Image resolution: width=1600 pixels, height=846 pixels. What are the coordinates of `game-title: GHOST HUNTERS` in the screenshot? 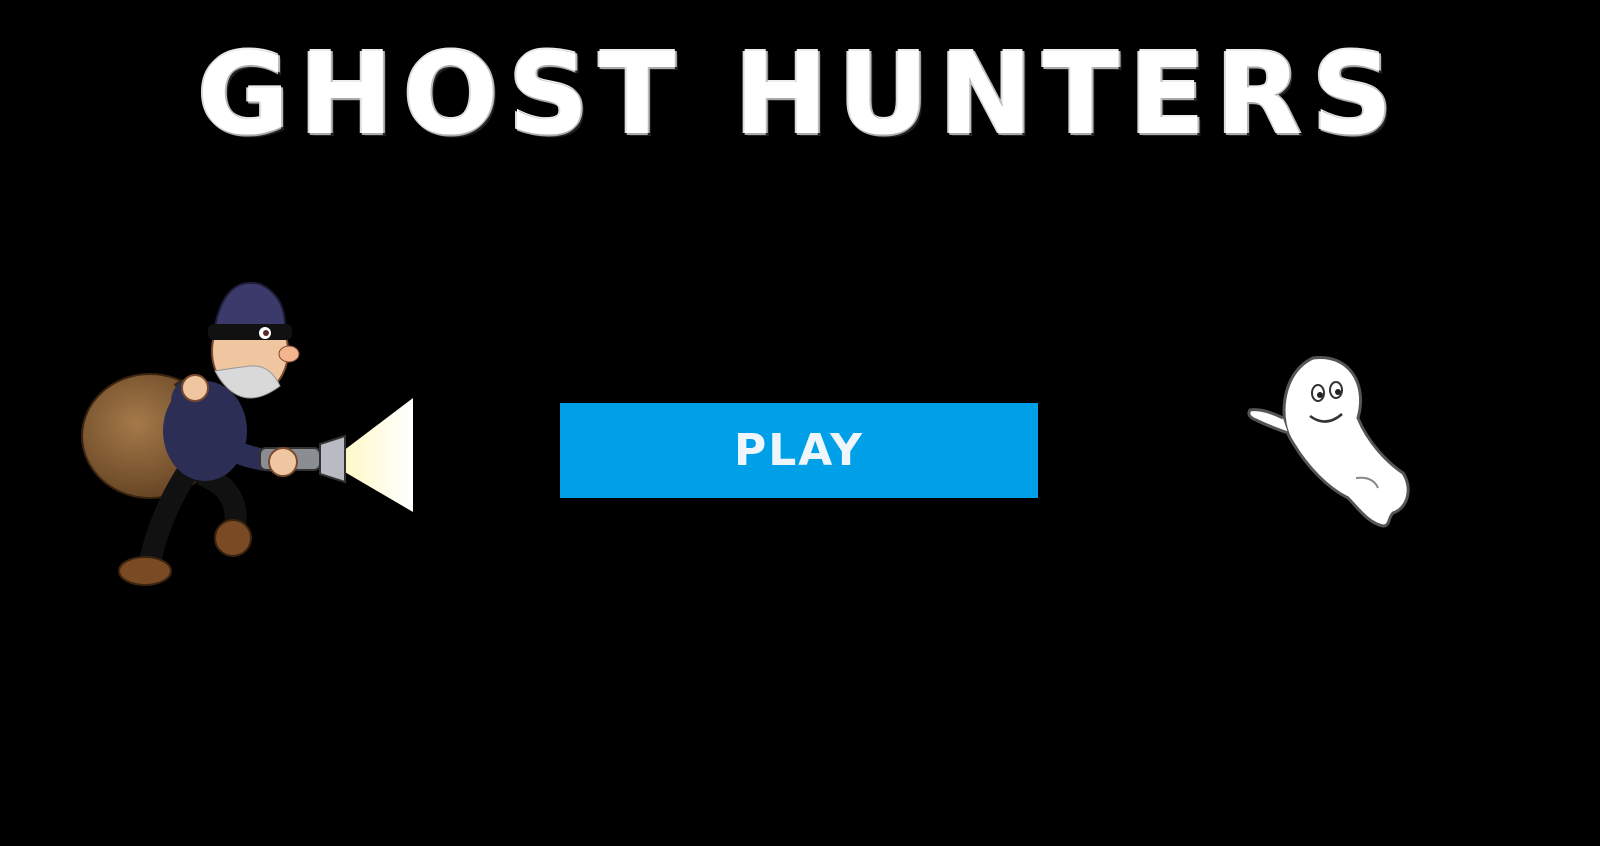 It's located at (800, 95).